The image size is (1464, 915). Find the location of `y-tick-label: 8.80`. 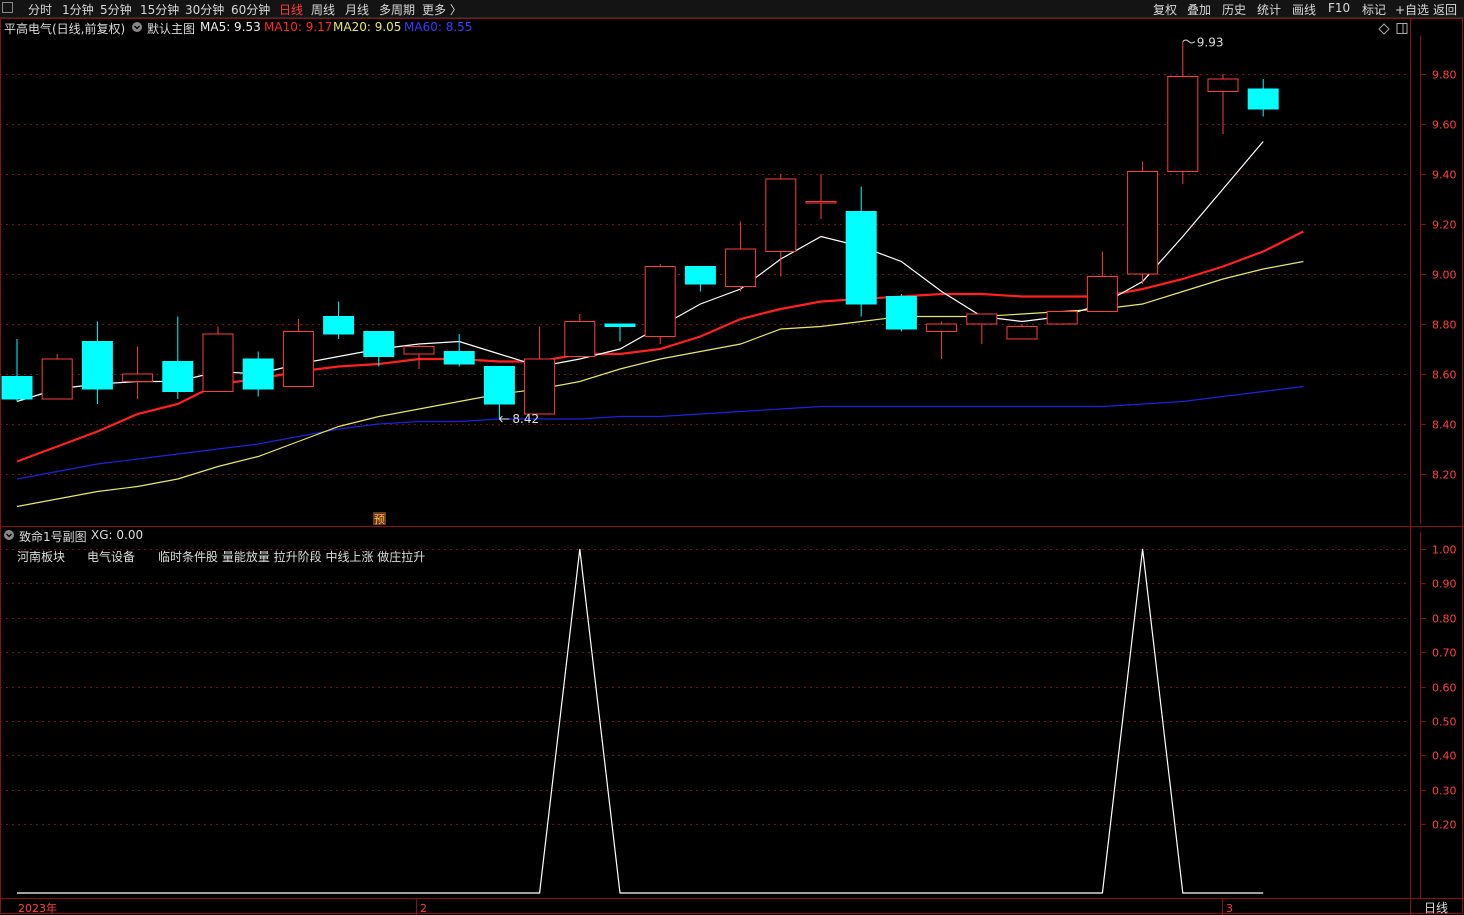

y-tick-label: 8.80 is located at coordinates (1444, 325).